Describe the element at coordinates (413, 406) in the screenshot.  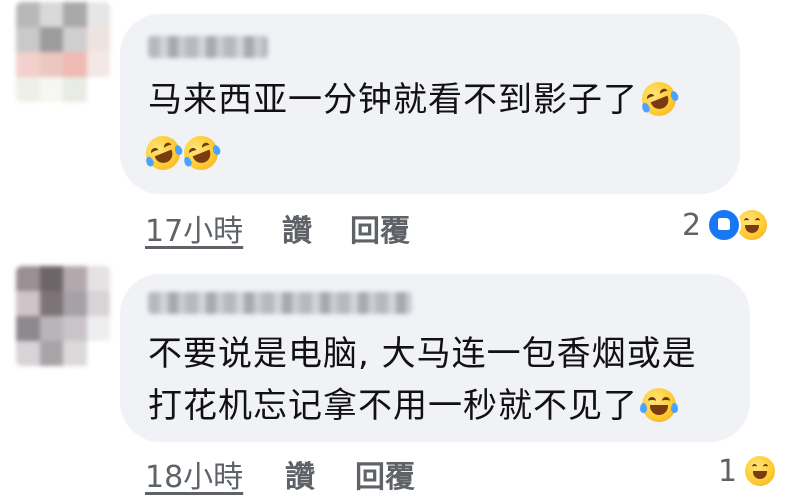
I see `comment-text-line2: 打花机忘记拿不用一秒就不见了` at that location.